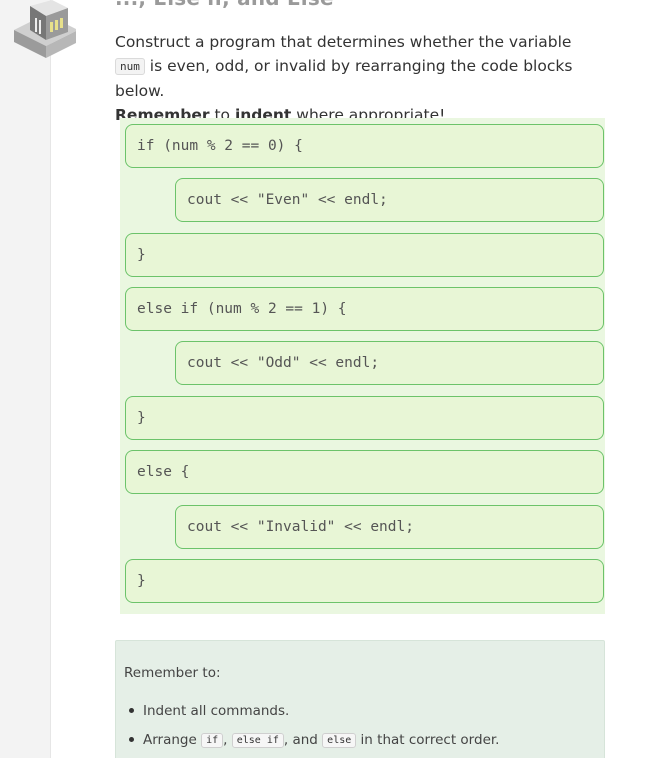 The width and height of the screenshot is (646, 758). Describe the element at coordinates (364, 472) in the screenshot. I see `code-block-else: else {` at that location.